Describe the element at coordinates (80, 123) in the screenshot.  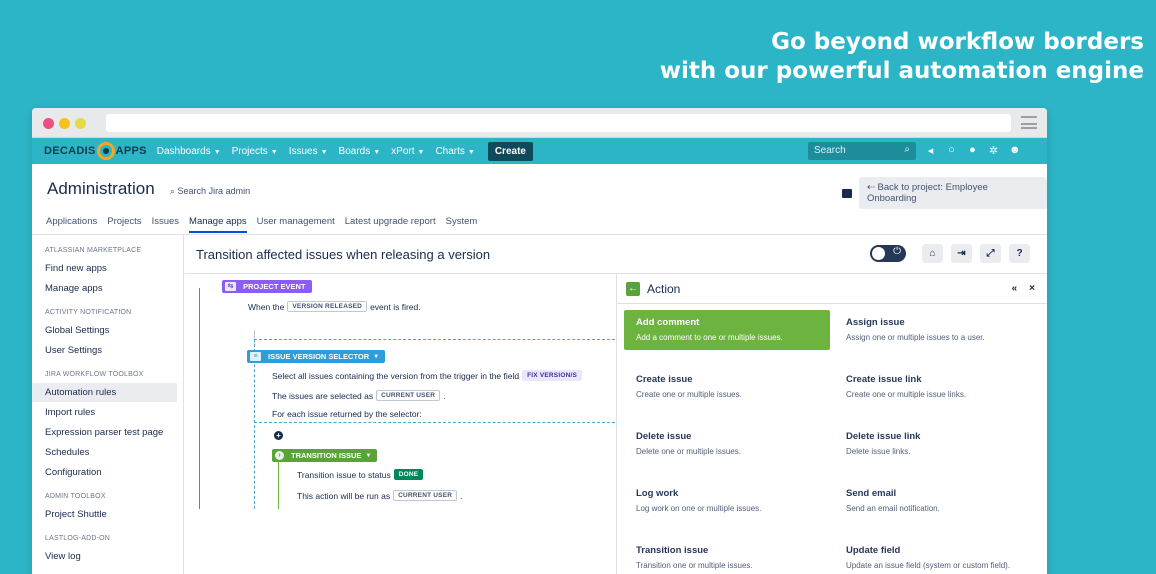
I see `maximize-window-dot` at that location.